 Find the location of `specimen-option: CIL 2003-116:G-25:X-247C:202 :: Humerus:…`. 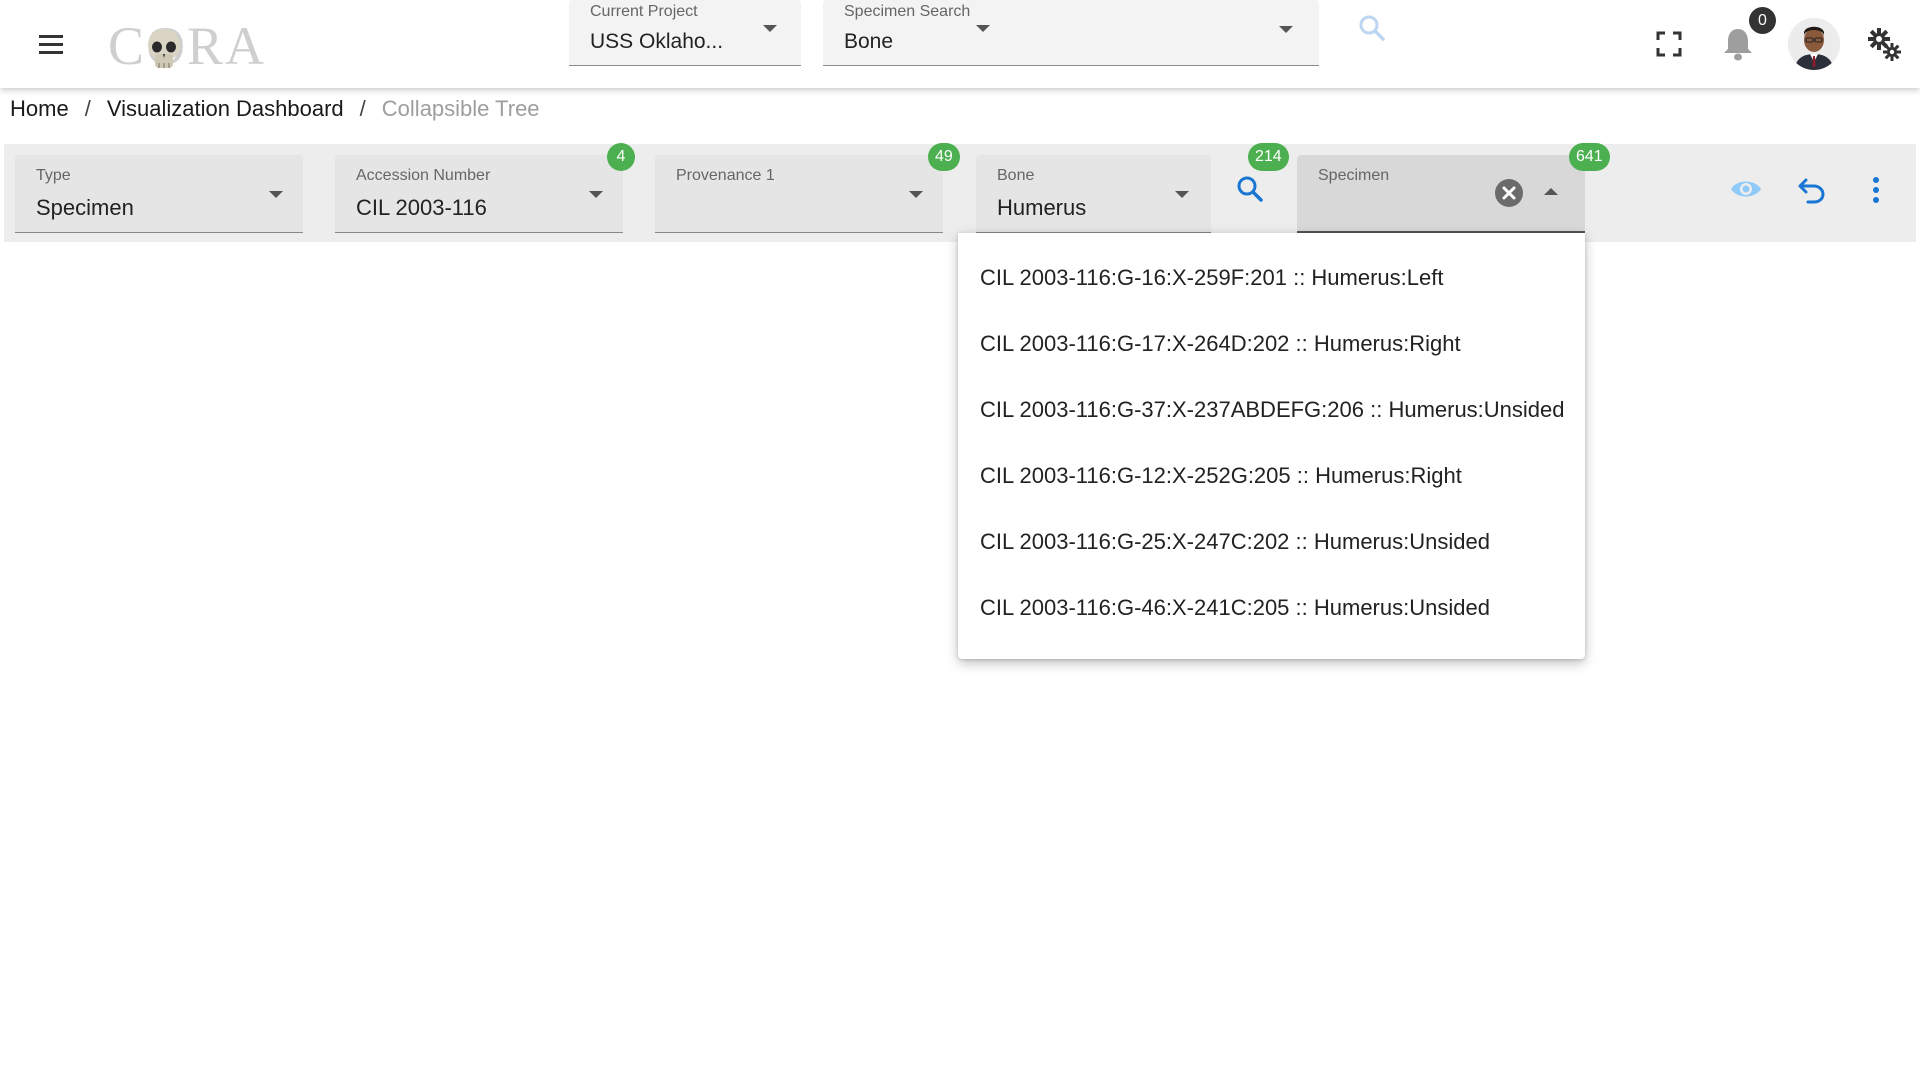

specimen-option: CIL 2003-116:G-25:X-247C:202 :: Humerus:… is located at coordinates (1271, 542).